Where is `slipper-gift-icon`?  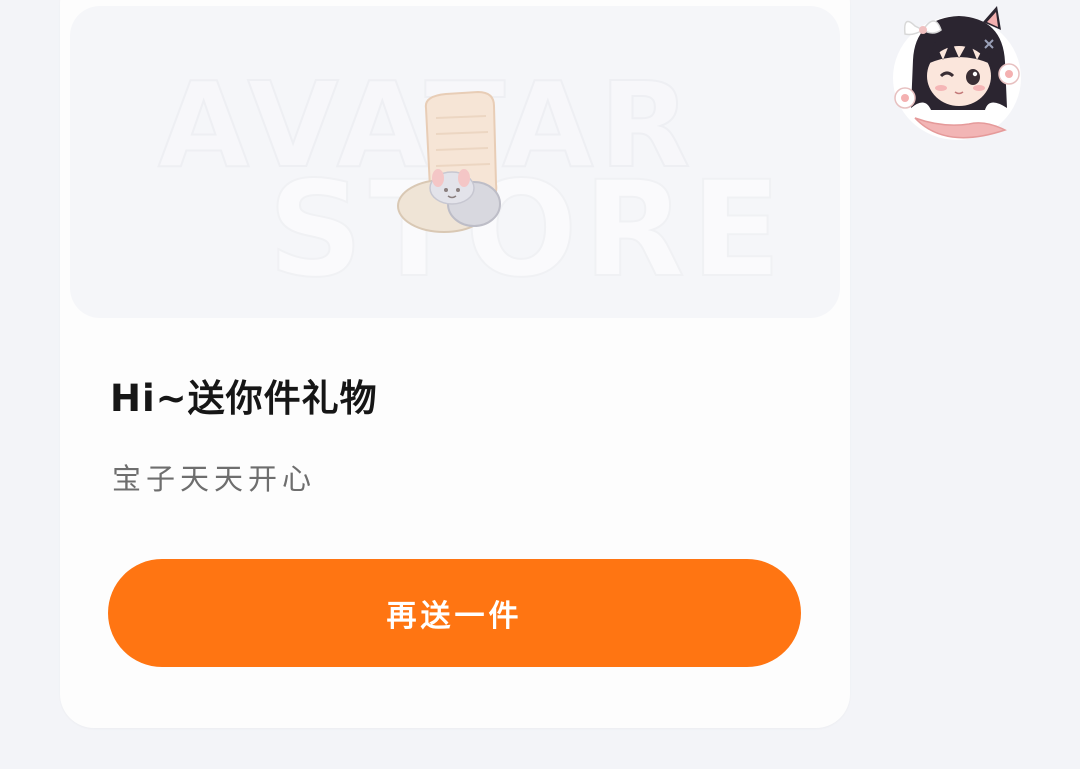 slipper-gift-icon is located at coordinates (449, 161).